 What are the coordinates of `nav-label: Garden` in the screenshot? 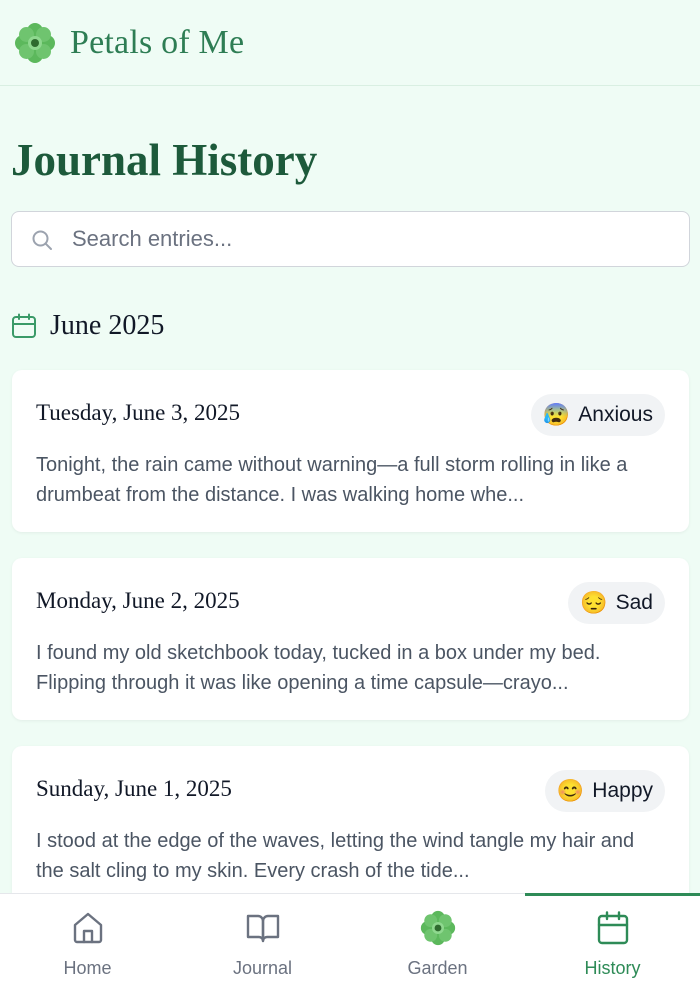 It's located at (437, 968).